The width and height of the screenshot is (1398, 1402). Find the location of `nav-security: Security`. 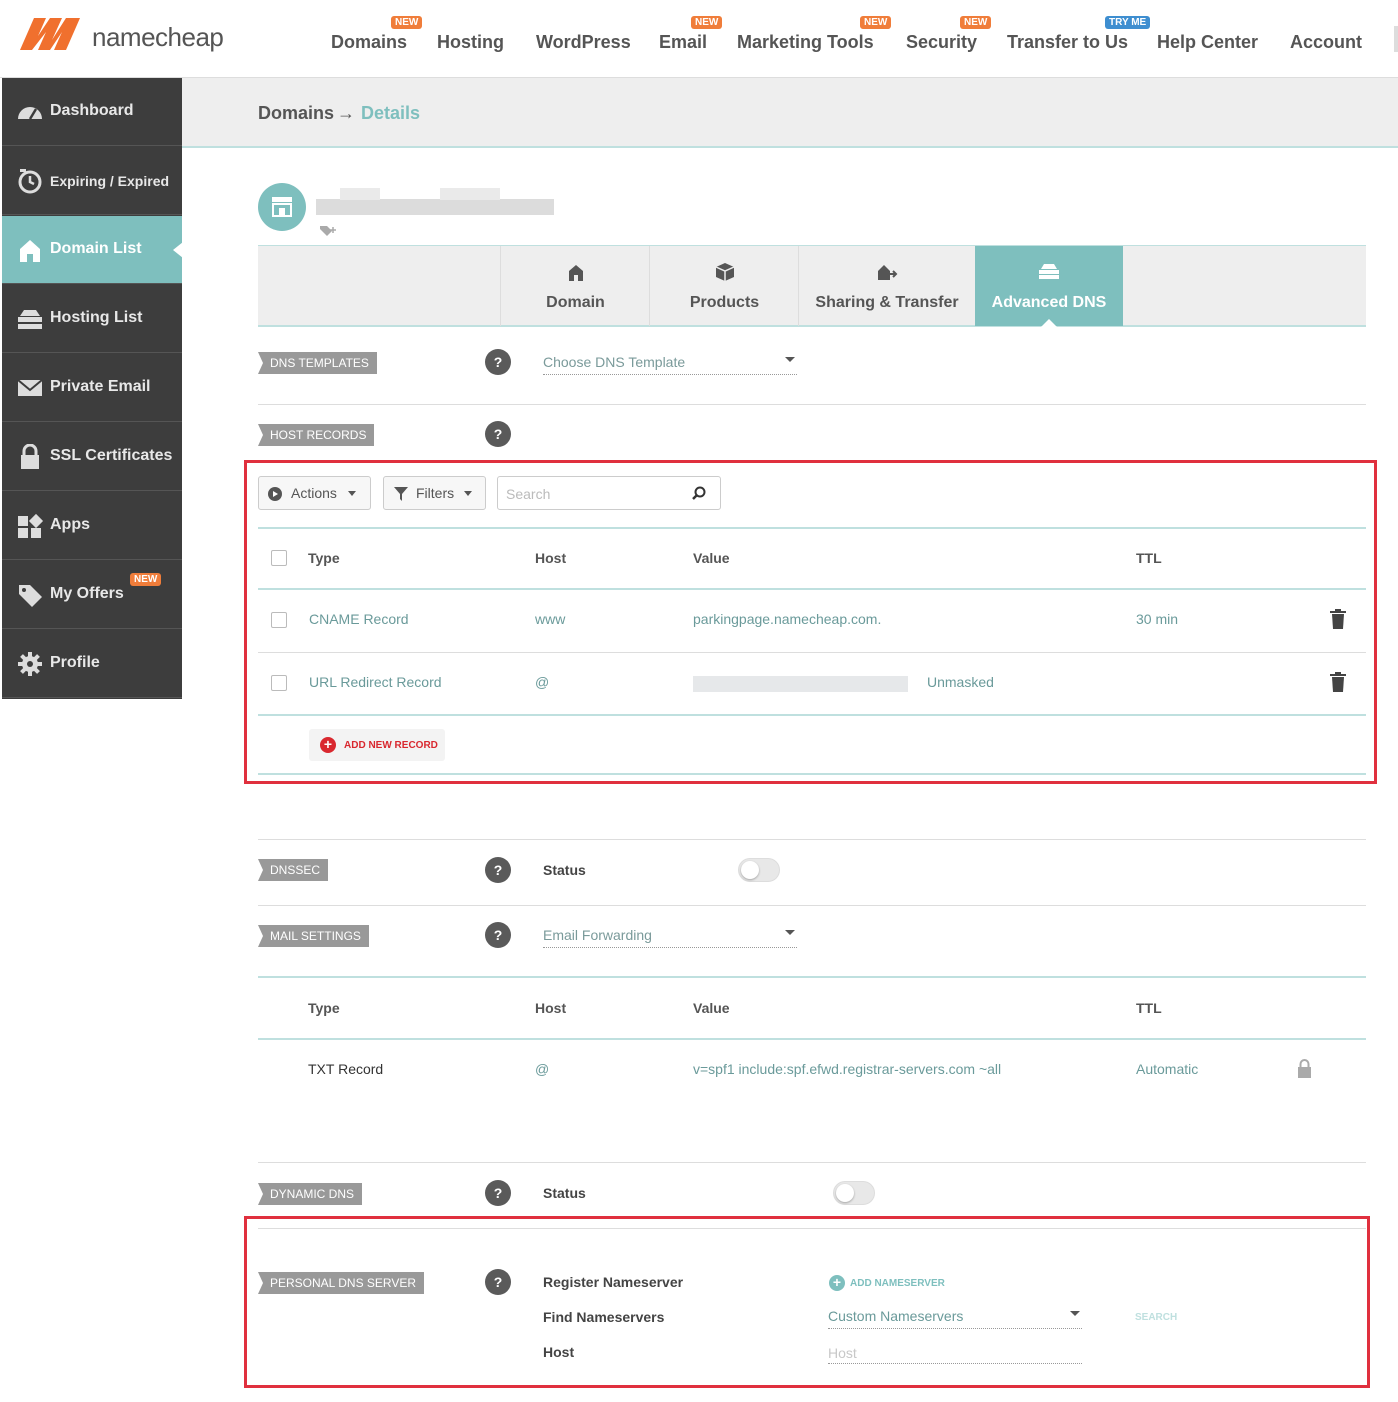

nav-security: Security is located at coordinates (941, 42).